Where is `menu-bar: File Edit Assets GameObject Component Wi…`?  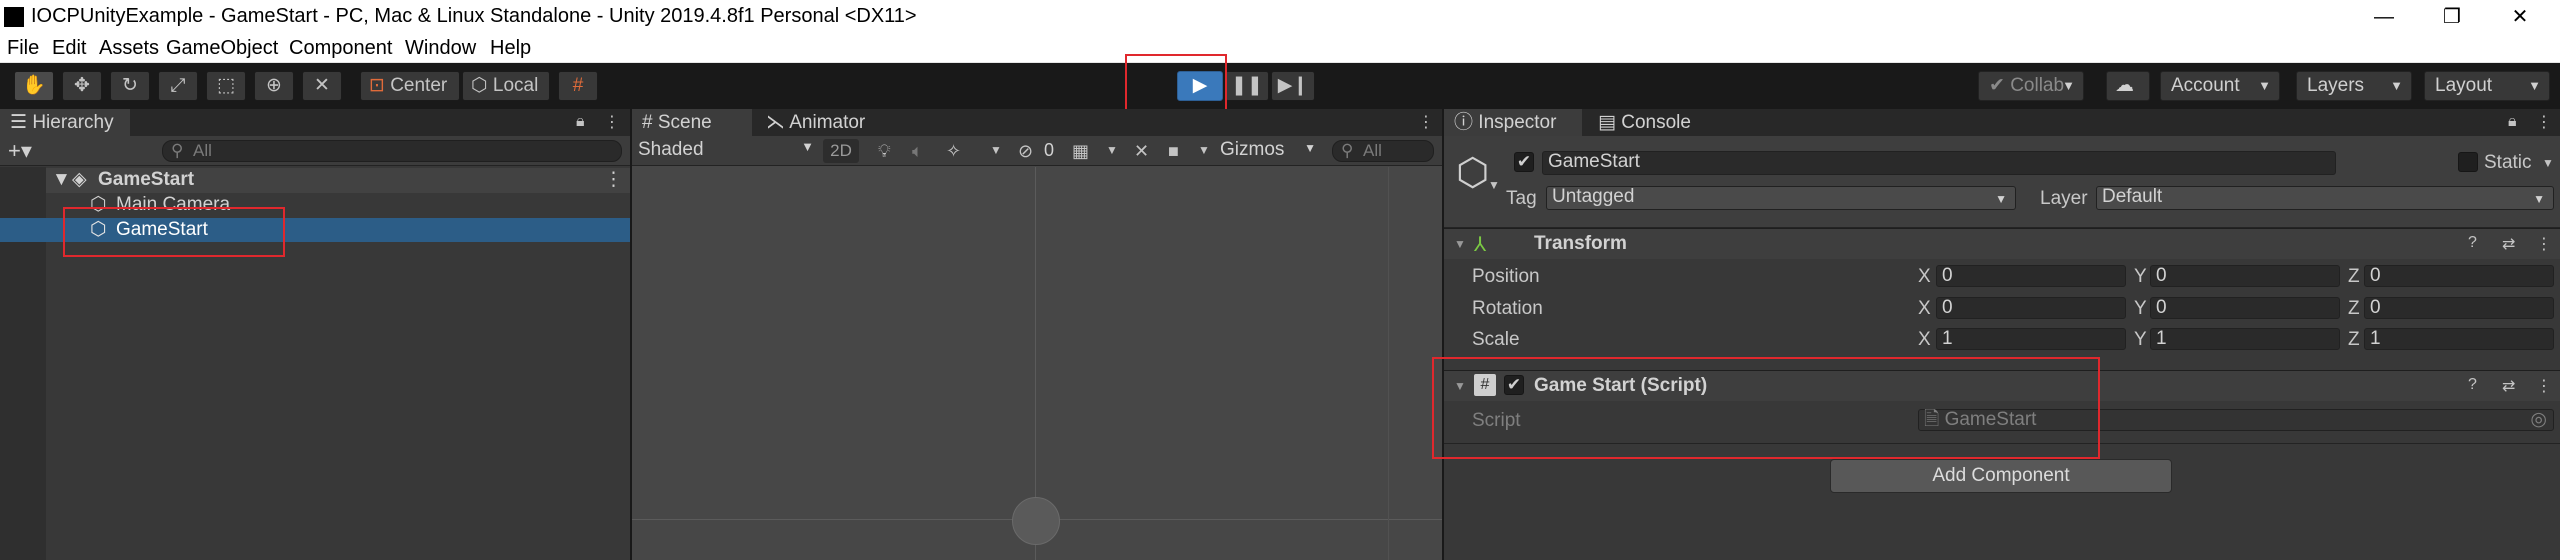 menu-bar: File Edit Assets GameObject Component Wi… is located at coordinates (1280, 48).